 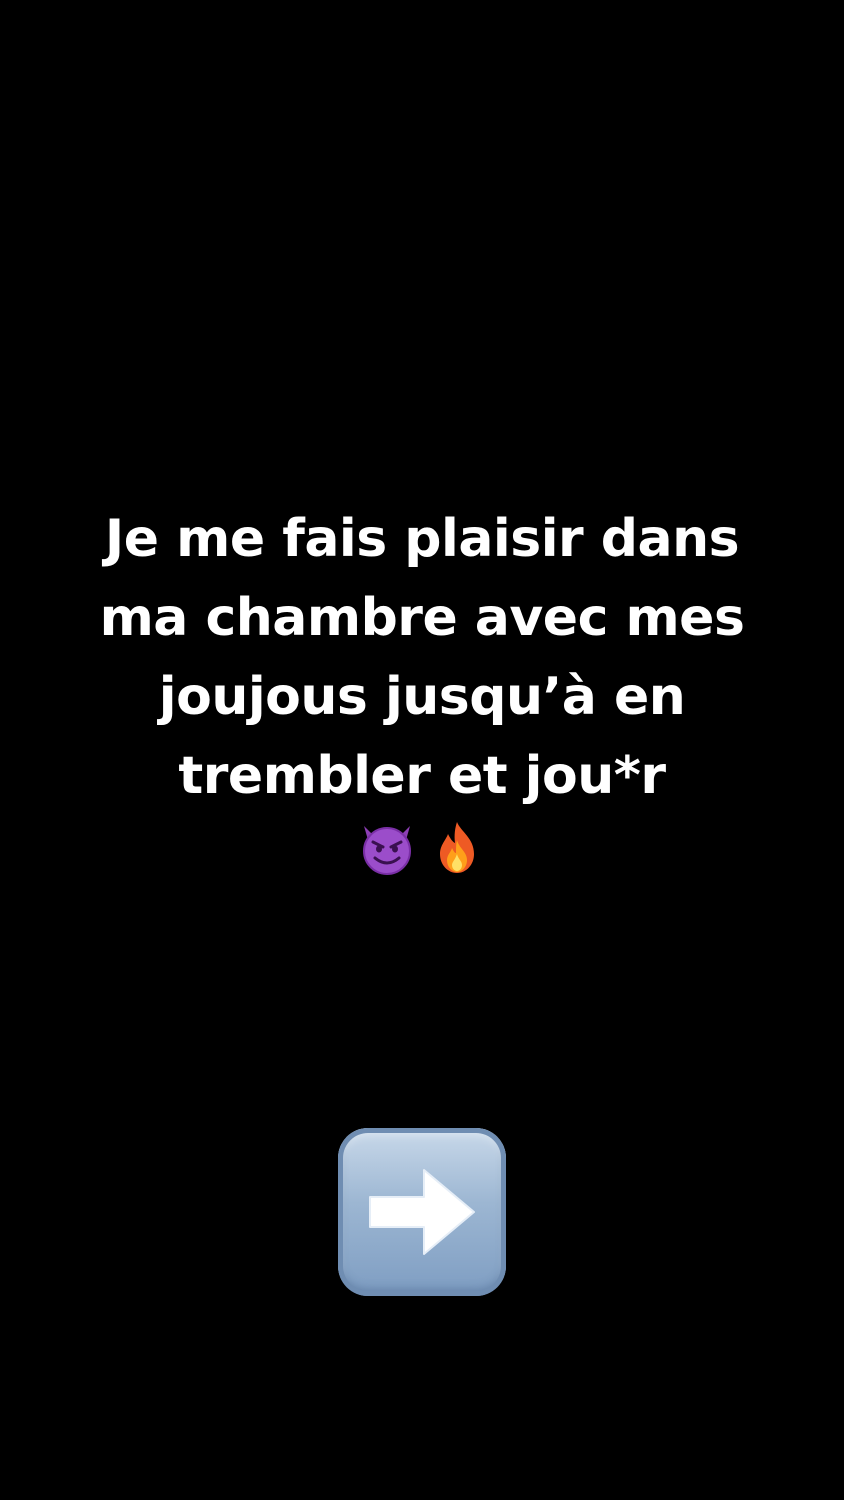 I want to click on right-arrow-icon, so click(x=422, y=1212).